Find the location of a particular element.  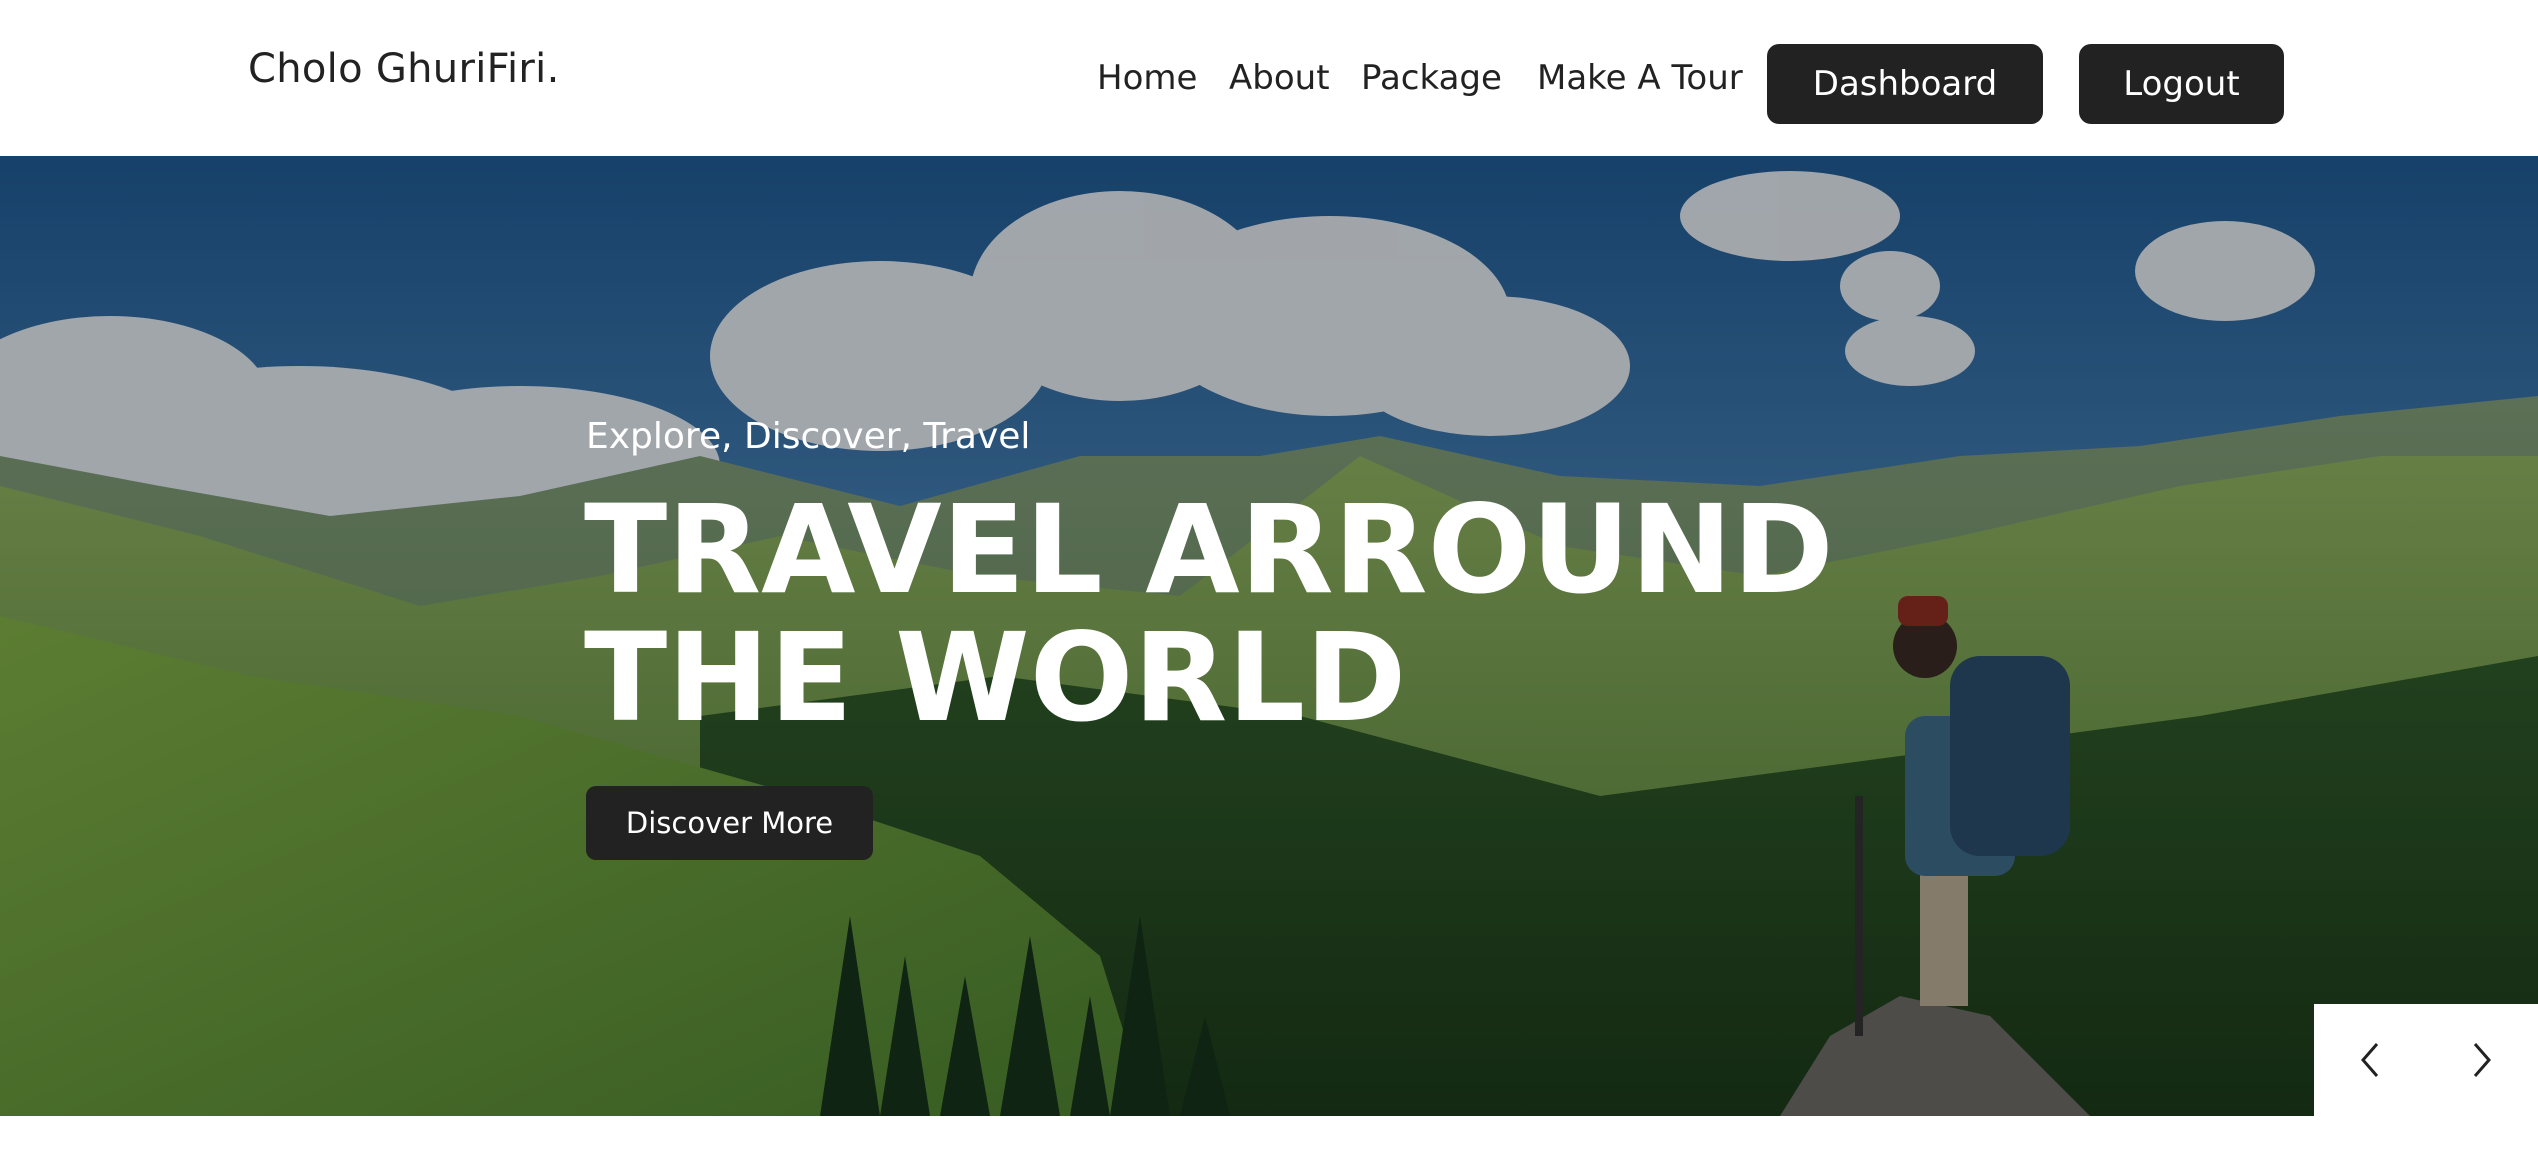

slider-next-button is located at coordinates (2482, 1060).